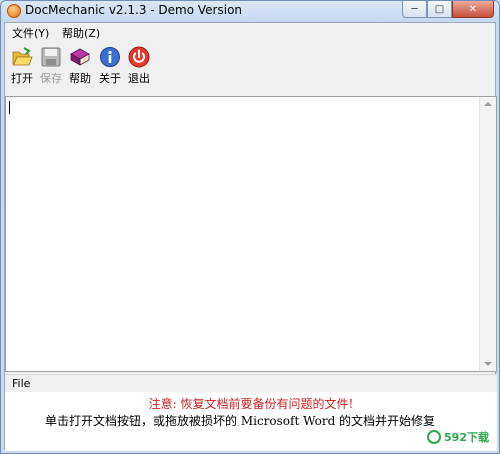 This screenshot has height=454, width=500. What do you see at coordinates (250, 11) in the screenshot?
I see `title-bar: DocMechanic v2.1.3 - Demo Version ─ □ ✕` at bounding box center [250, 11].